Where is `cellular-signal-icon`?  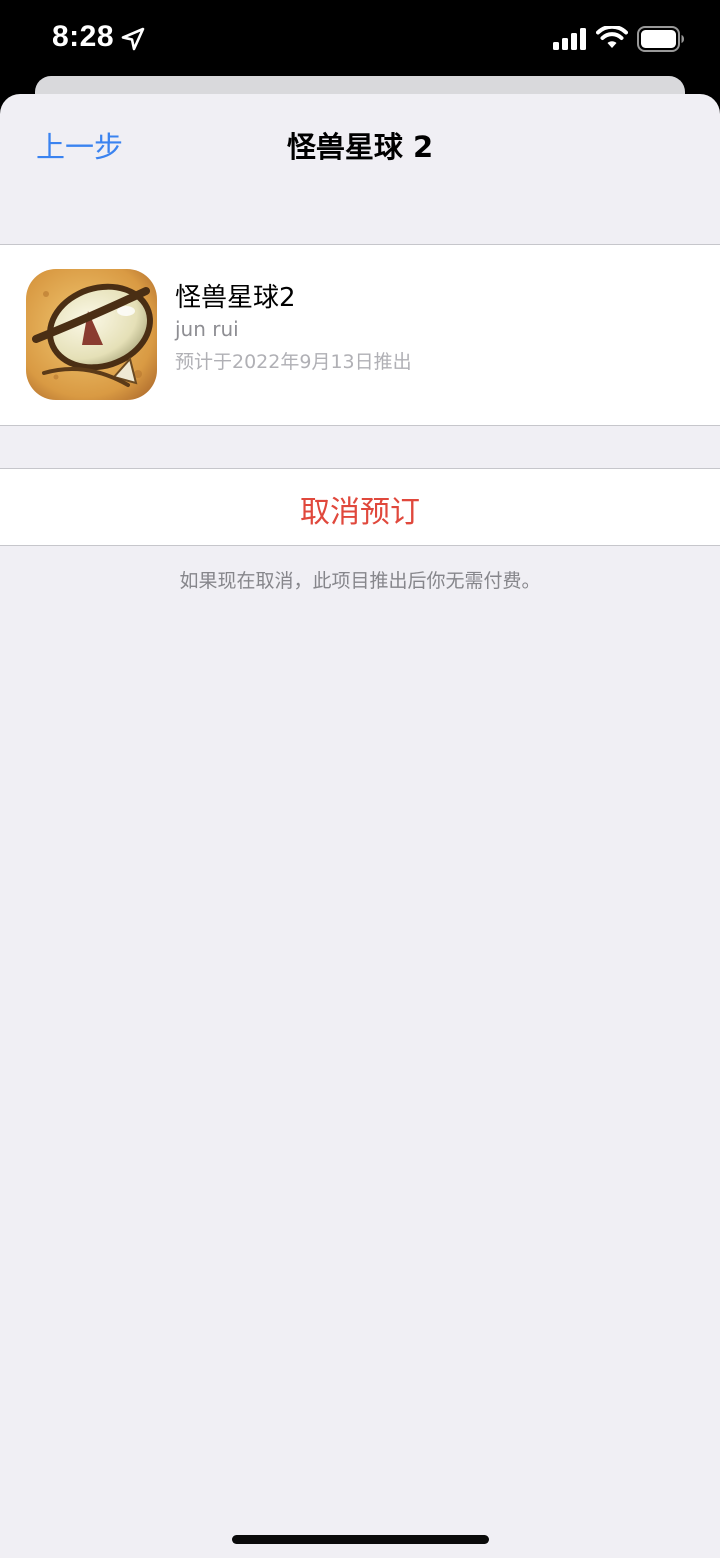 cellular-signal-icon is located at coordinates (569, 39).